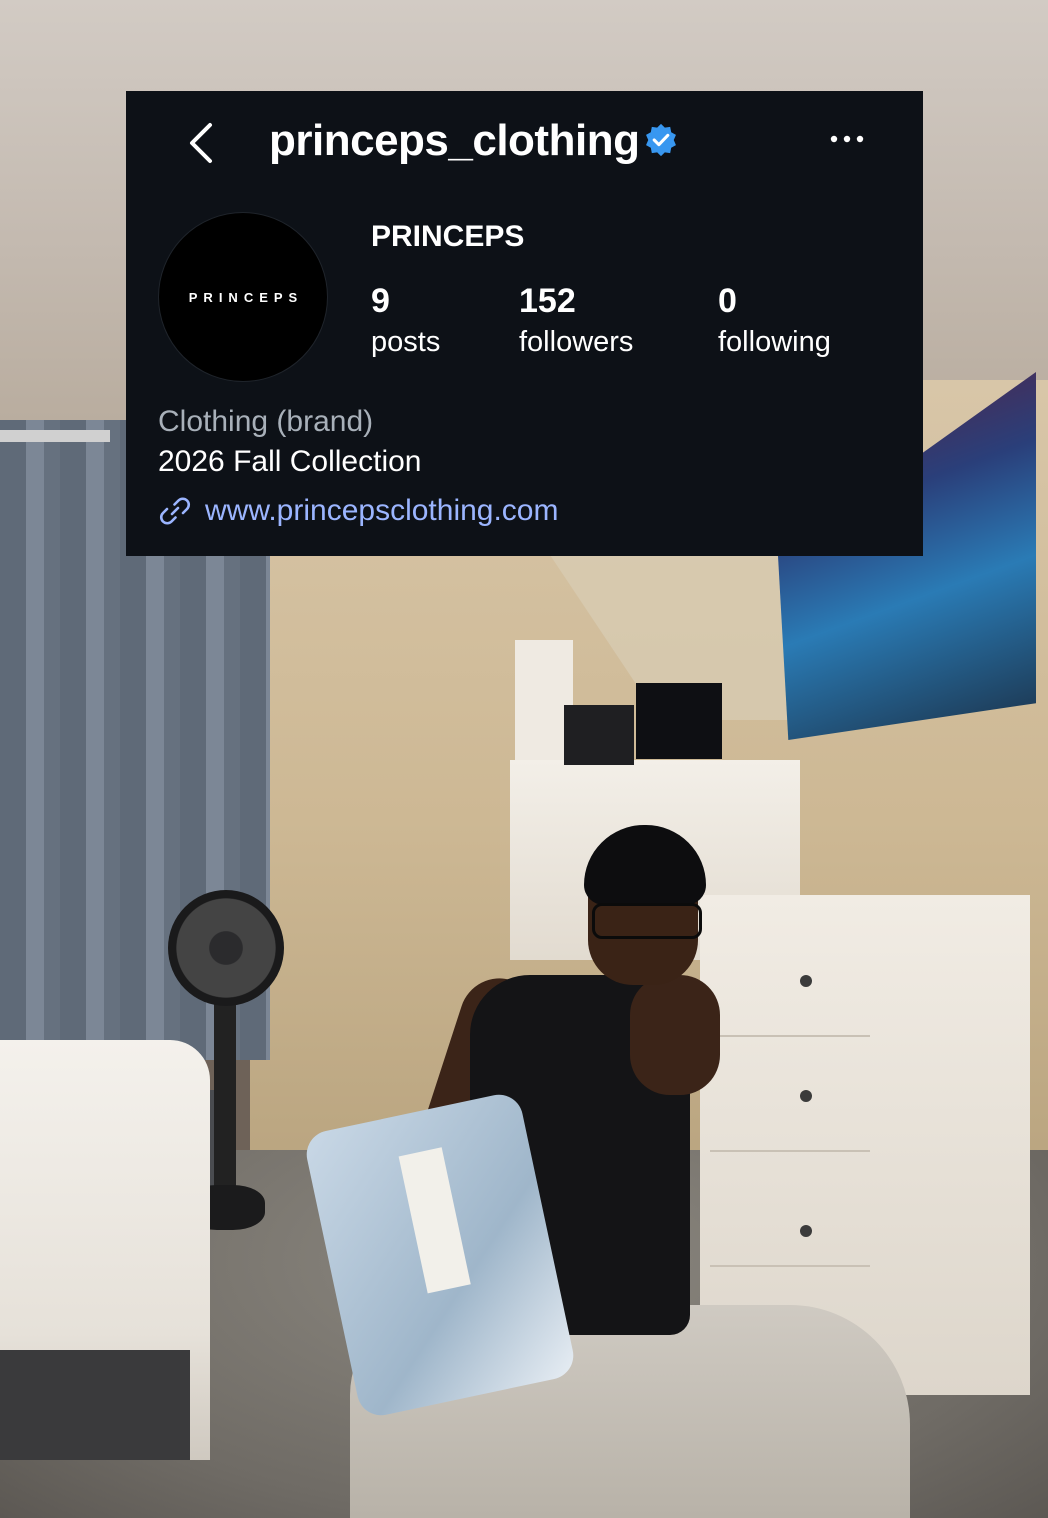 The image size is (1048, 1518). Describe the element at coordinates (380, 301) in the screenshot. I see `posts-count: 9` at that location.